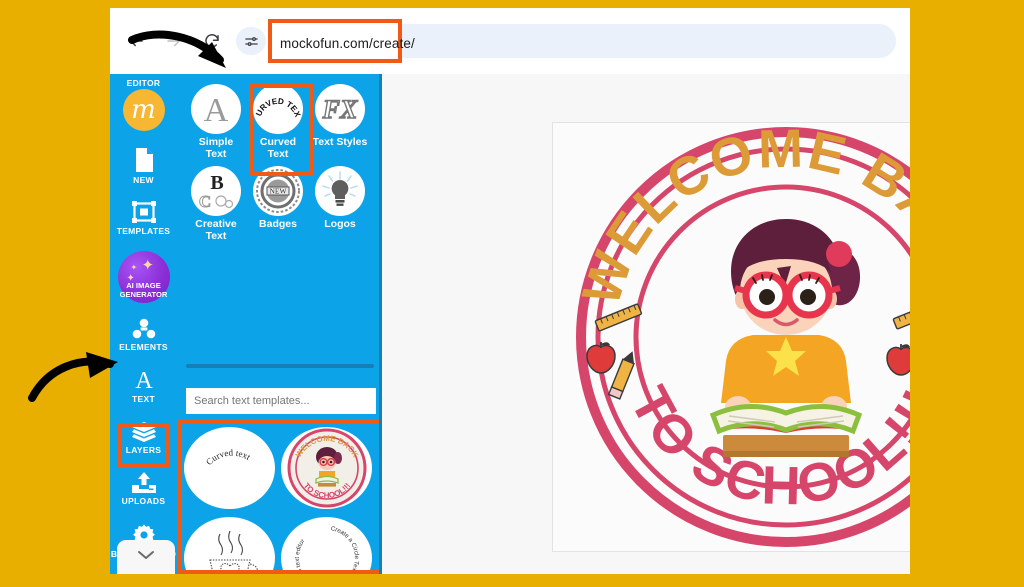  I want to click on template-label: Curved text, so click(227, 457).